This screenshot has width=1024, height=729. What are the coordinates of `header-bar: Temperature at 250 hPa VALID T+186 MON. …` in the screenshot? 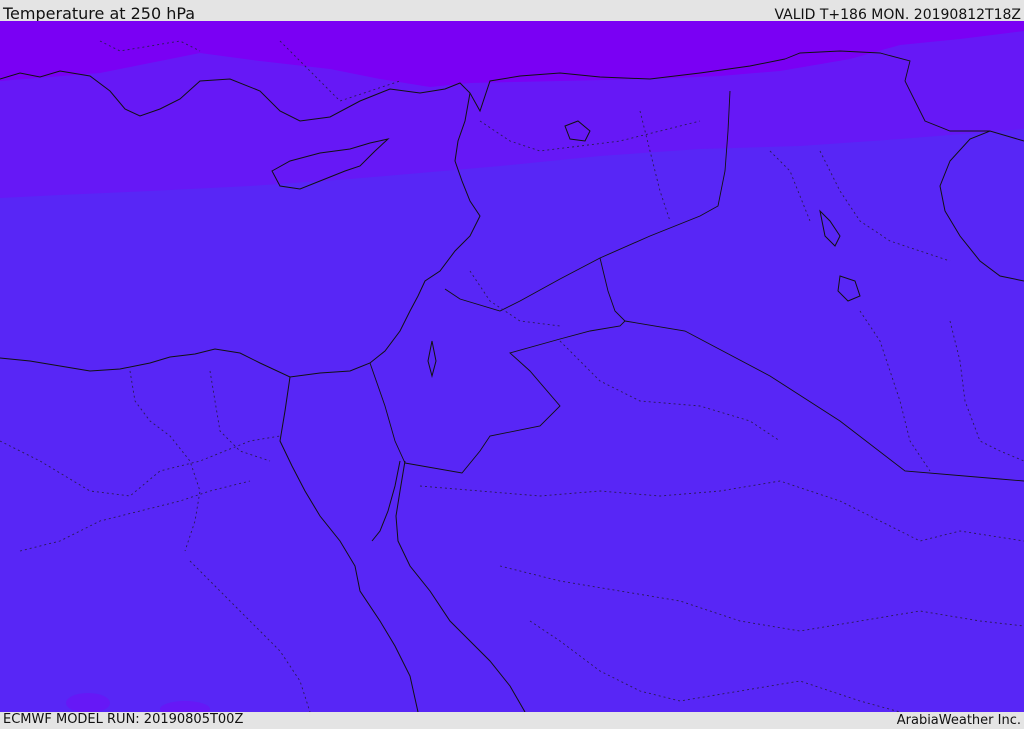 It's located at (512, 11).